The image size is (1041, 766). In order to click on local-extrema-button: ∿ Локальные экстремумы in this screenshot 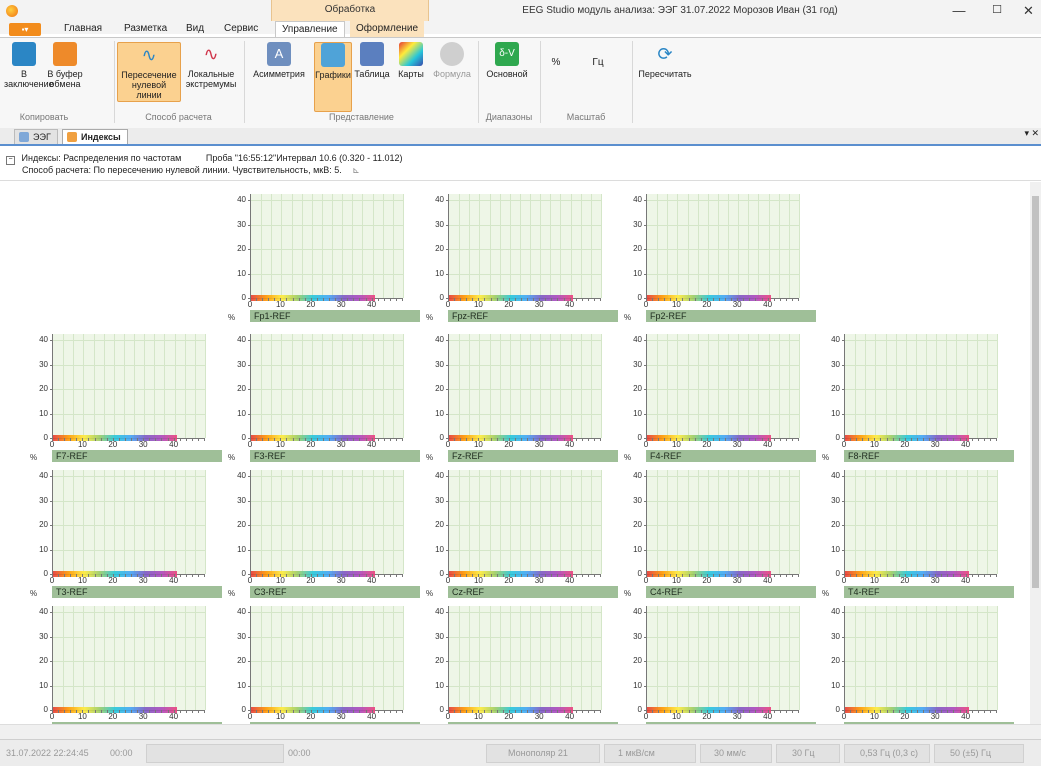, I will do `click(211, 65)`.